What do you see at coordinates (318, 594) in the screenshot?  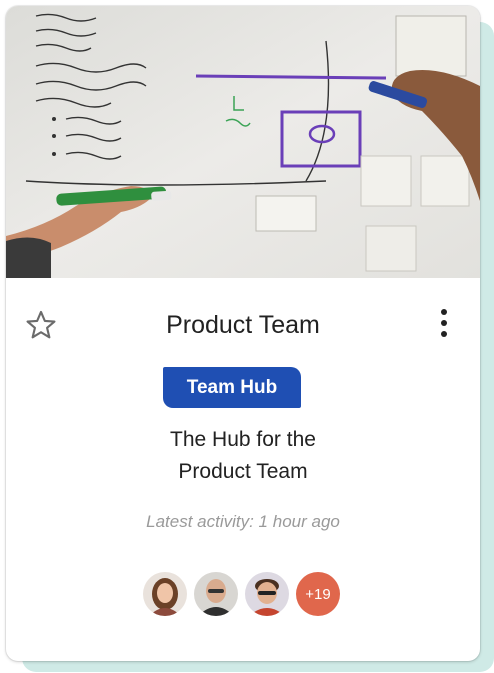 I see `more-members-button: +19` at bounding box center [318, 594].